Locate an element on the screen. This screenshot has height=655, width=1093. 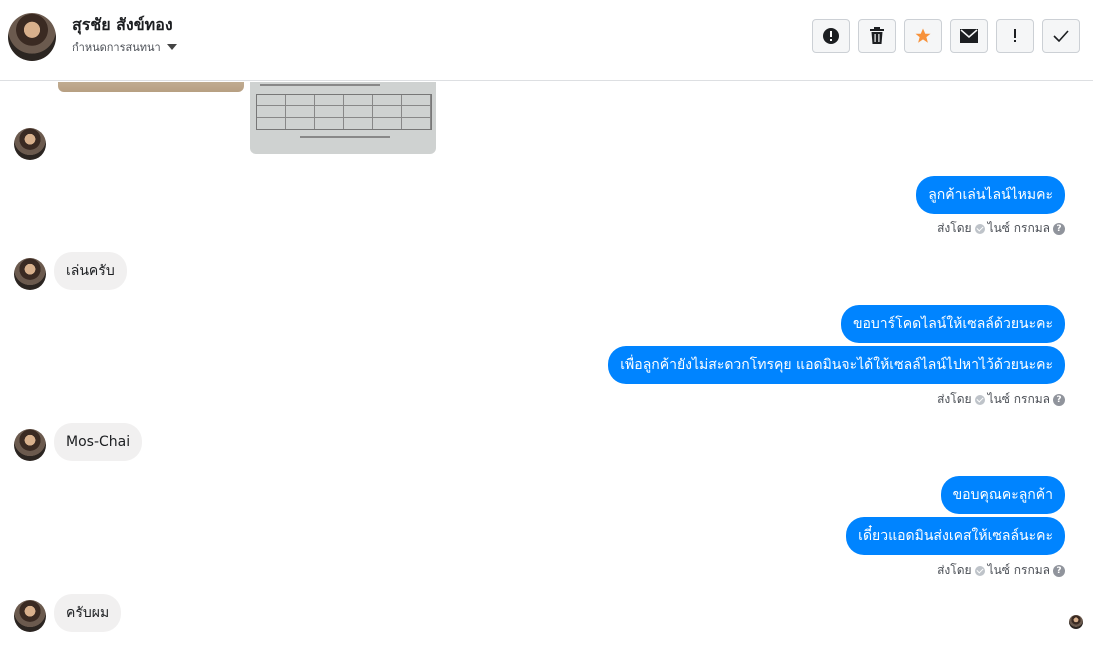
contact-name: สุรชัย สังข์ทอง is located at coordinates (122, 25).